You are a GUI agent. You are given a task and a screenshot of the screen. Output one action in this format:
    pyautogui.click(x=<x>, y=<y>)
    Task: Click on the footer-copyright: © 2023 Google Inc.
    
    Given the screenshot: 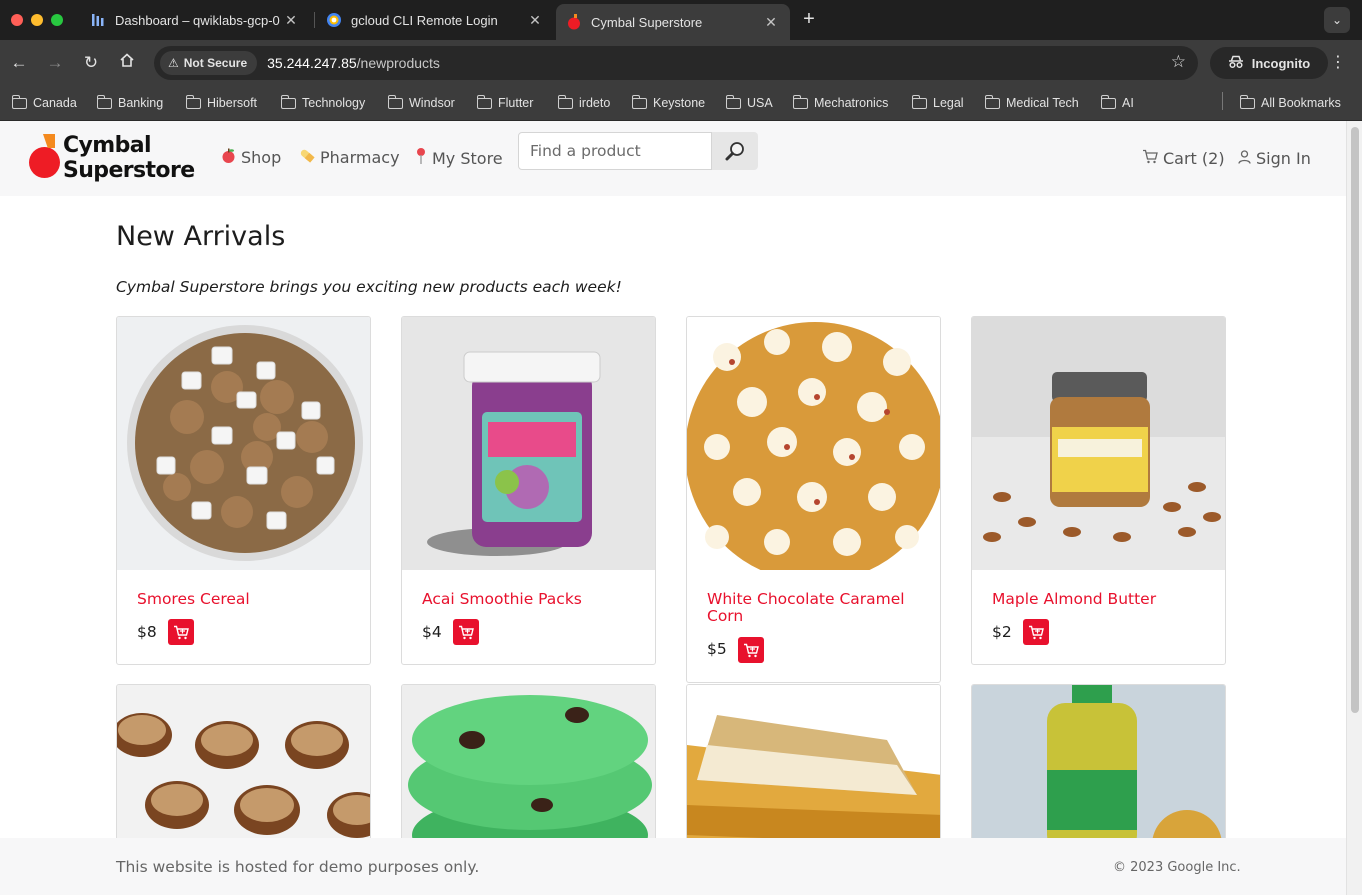 What is the action you would take?
    pyautogui.click(x=1177, y=867)
    